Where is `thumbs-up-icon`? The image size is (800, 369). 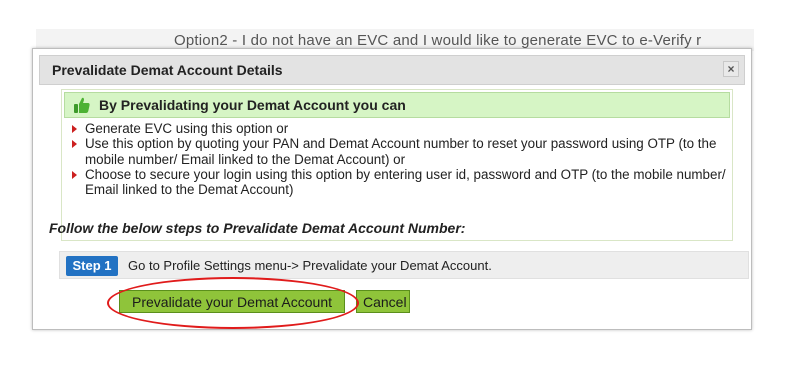
thumbs-up-icon is located at coordinates (82, 105).